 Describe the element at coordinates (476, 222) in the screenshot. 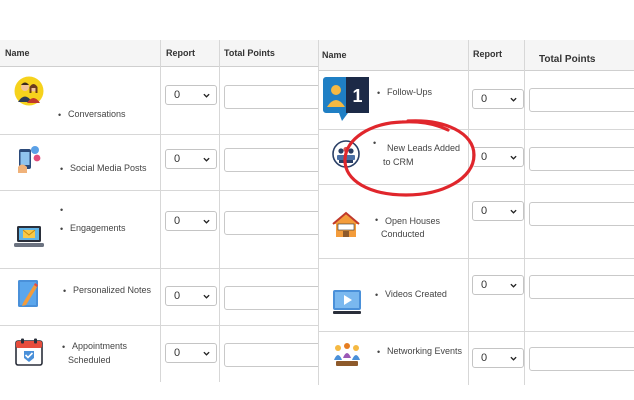

I see `table-row: • Open Houses Conducted 0` at that location.